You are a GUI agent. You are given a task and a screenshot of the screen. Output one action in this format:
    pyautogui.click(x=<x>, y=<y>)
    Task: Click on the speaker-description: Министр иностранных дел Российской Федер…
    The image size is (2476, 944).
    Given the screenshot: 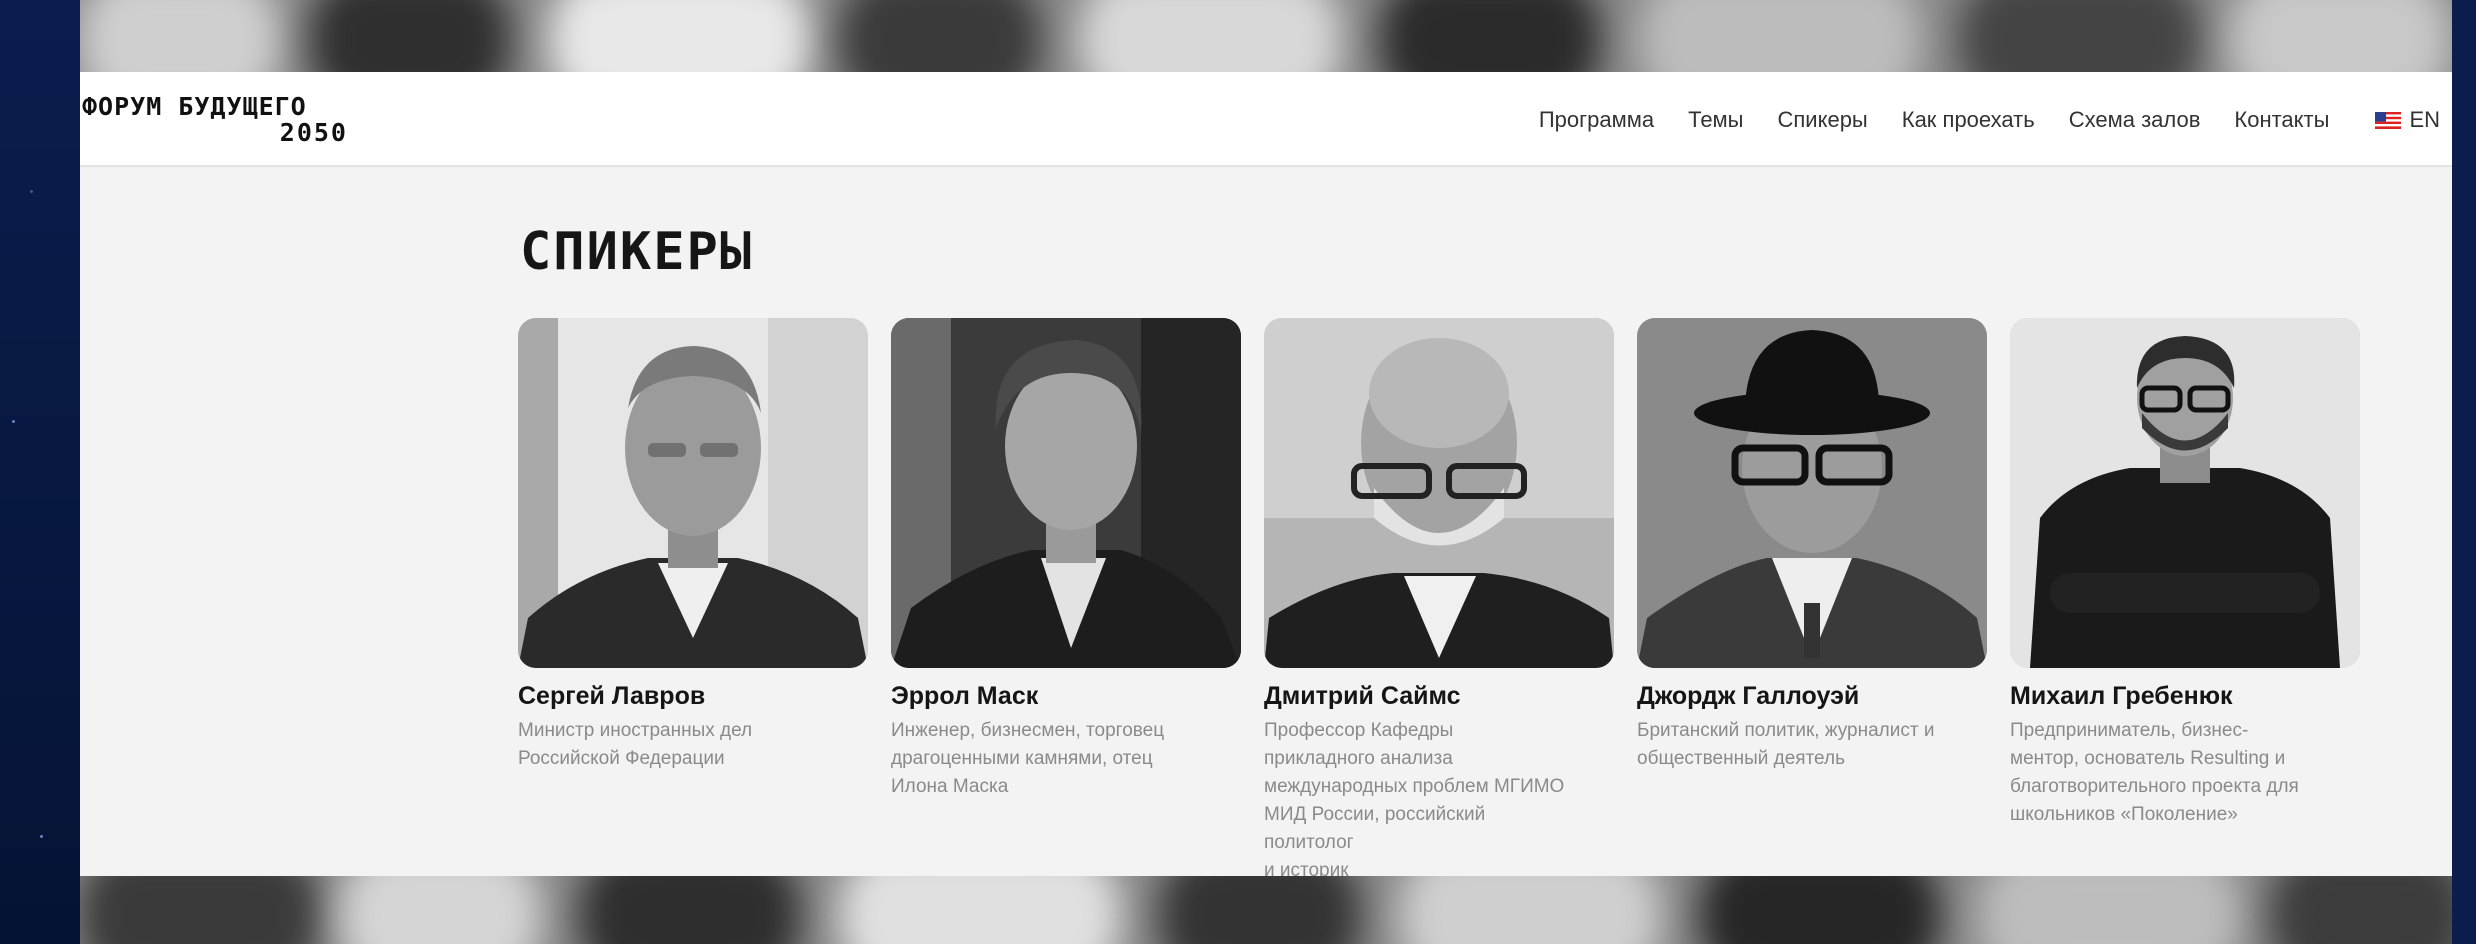 What is the action you would take?
    pyautogui.click(x=635, y=744)
    